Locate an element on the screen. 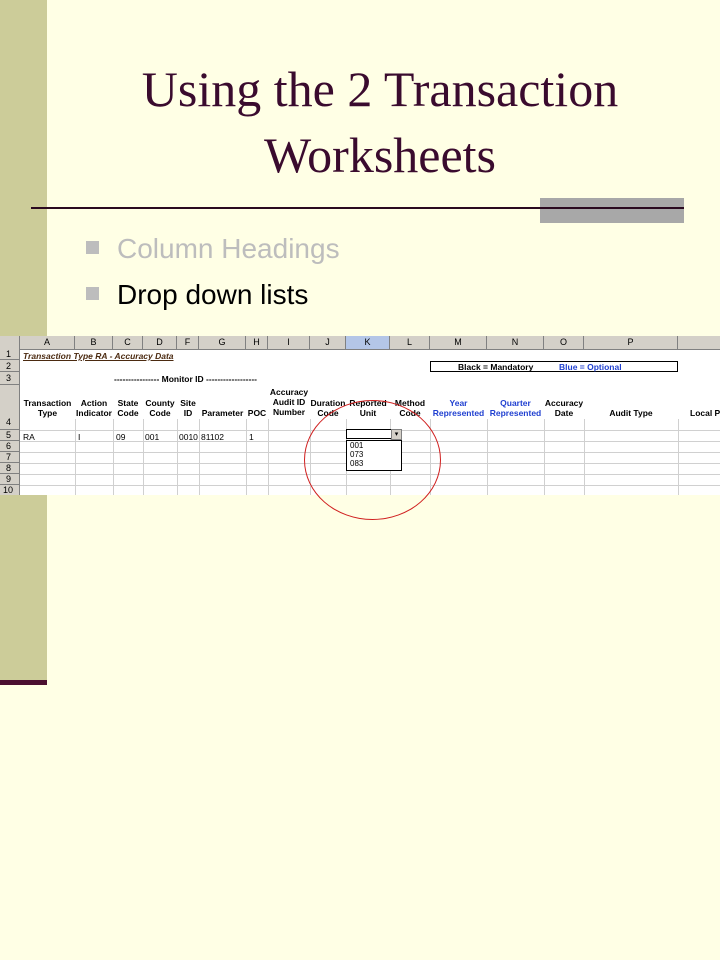 Image resolution: width=720 pixels, height=960 pixels. header-line: Local P is located at coordinates (705, 413).